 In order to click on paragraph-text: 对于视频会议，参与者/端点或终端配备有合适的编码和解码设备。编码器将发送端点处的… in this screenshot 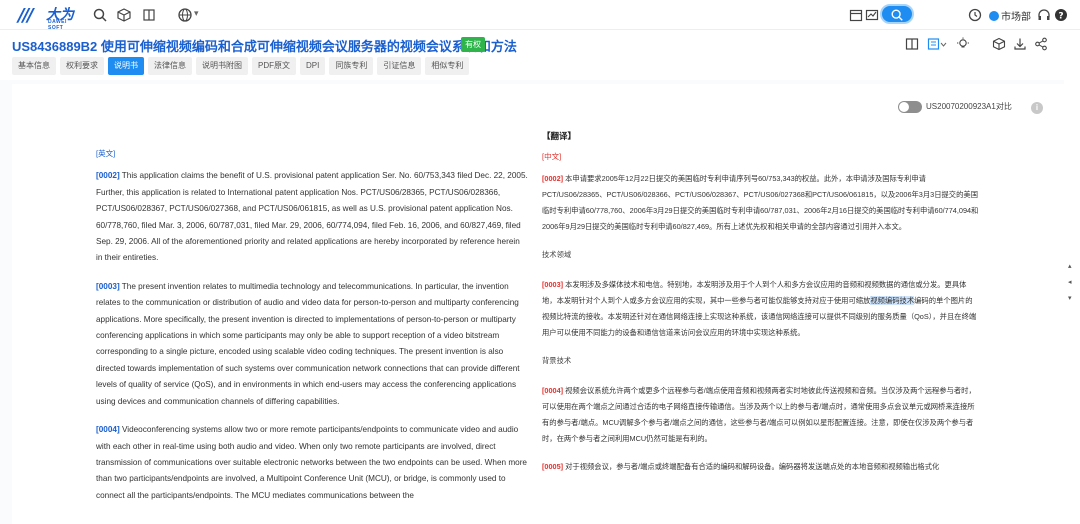, I will do `click(751, 466)`.